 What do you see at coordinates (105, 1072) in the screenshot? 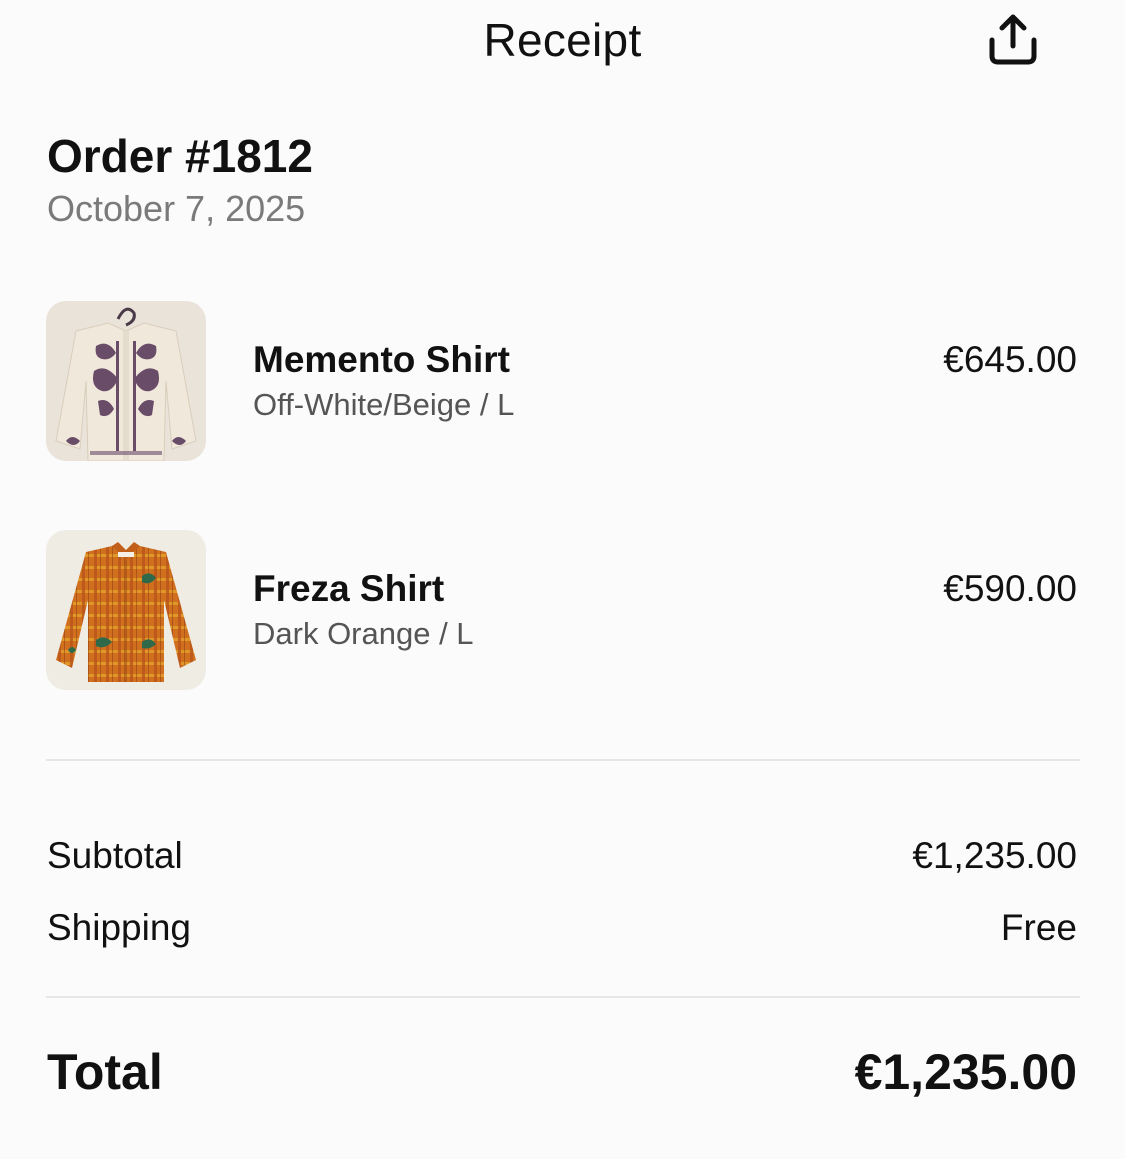
I see `total-label: Total` at bounding box center [105, 1072].